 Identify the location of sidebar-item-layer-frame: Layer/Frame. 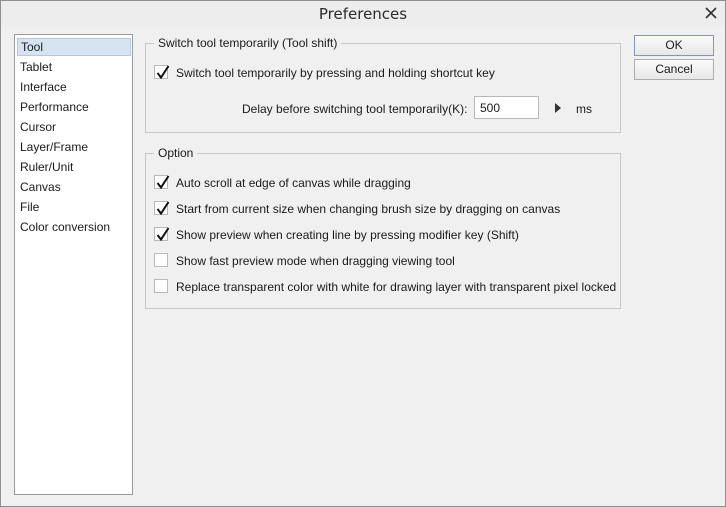
(74, 147).